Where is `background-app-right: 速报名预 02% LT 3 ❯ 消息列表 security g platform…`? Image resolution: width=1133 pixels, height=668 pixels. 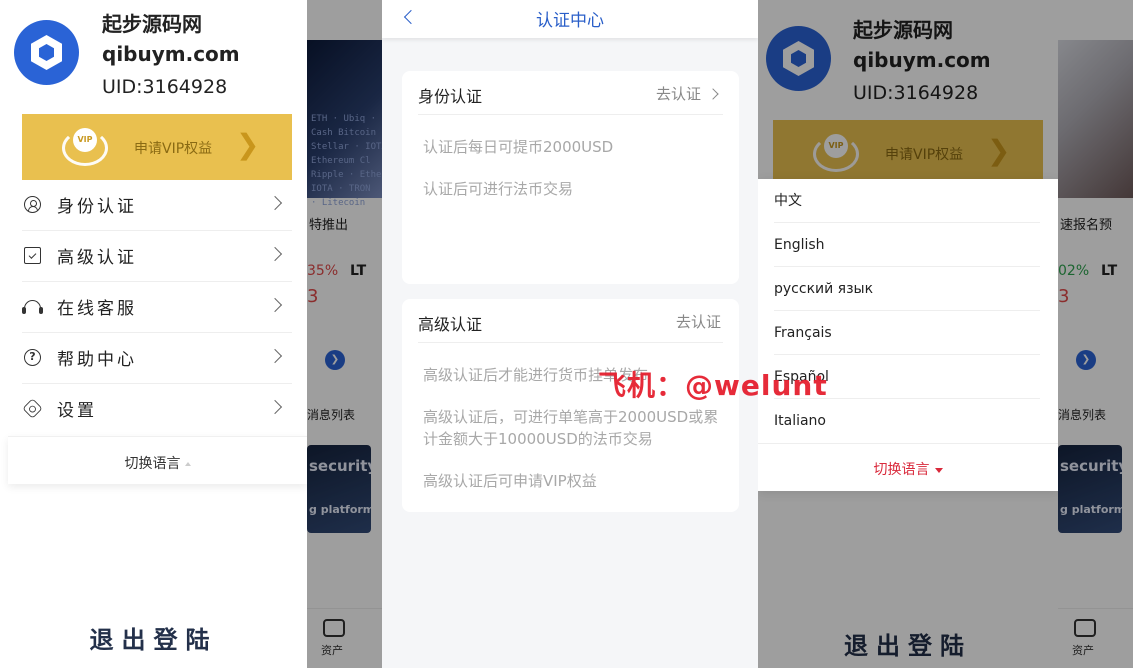
background-app-right: 速报名预 02% LT 3 ❯ 消息列表 security g platform… is located at coordinates (1095, 334).